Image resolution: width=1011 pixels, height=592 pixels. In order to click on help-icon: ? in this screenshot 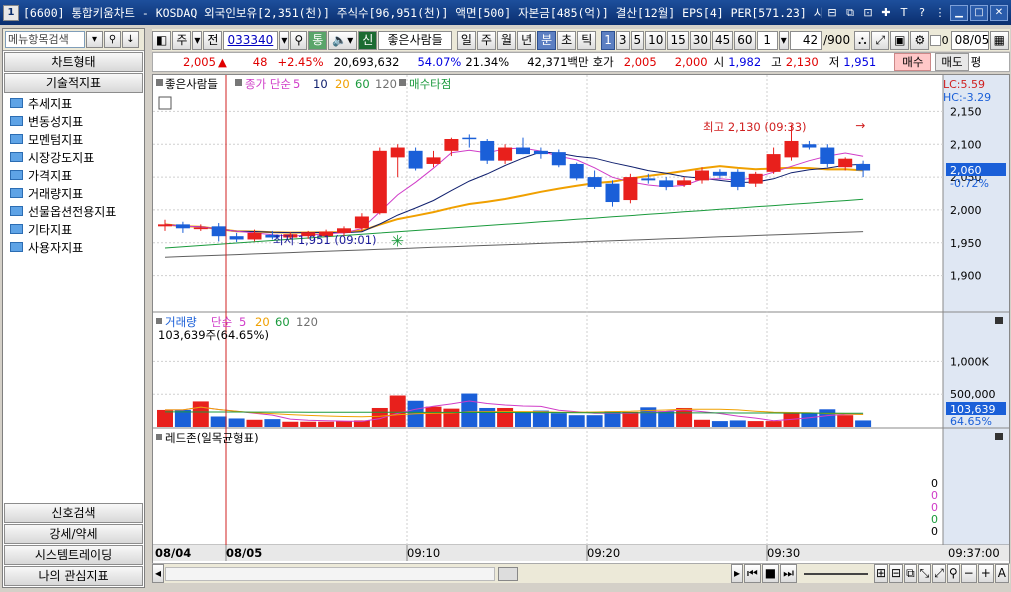, I will do `click(922, 13)`.